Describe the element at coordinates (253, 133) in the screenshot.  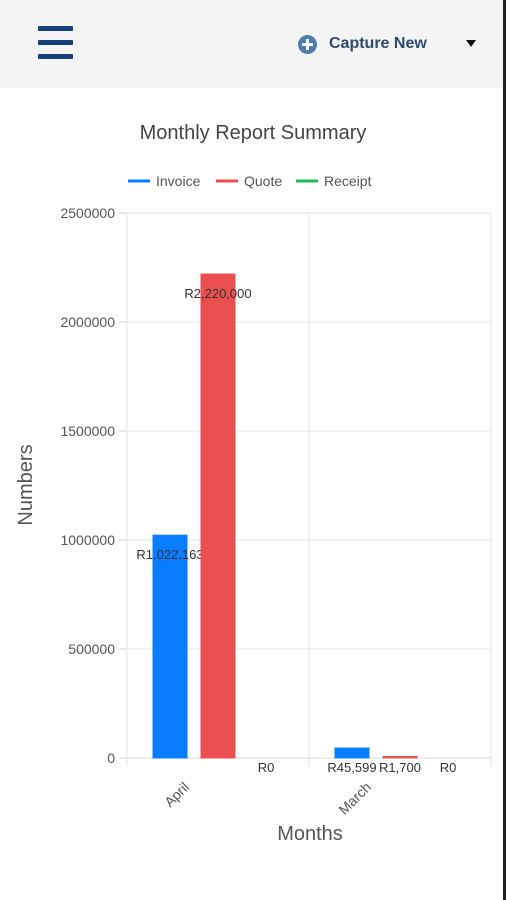
I see `chart-title: Monthly Report Summary` at that location.